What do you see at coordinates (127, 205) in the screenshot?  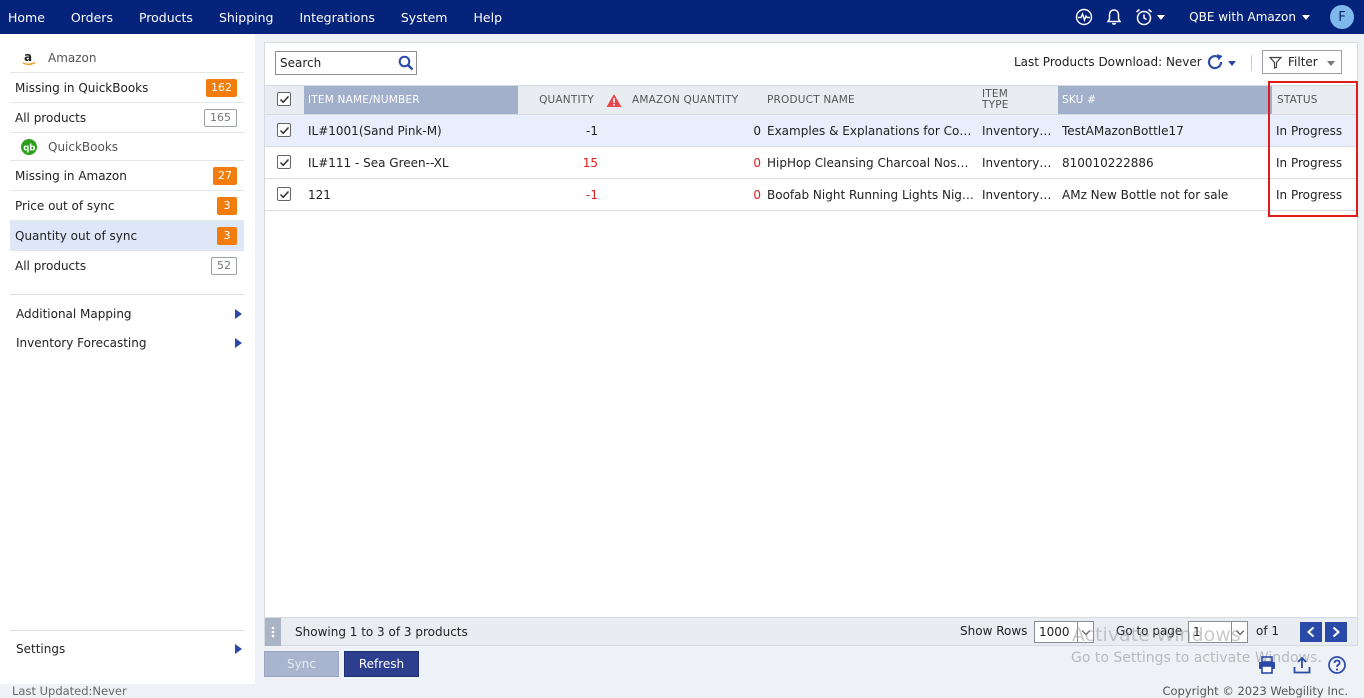 I see `sidebar-item-price-out-of-sync: Price out of sync 3` at bounding box center [127, 205].